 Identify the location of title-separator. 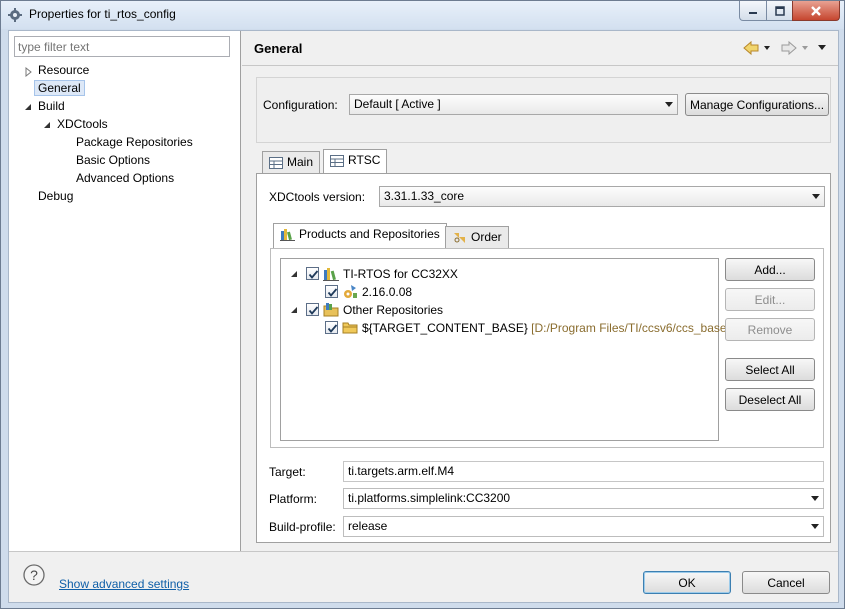
(540, 65).